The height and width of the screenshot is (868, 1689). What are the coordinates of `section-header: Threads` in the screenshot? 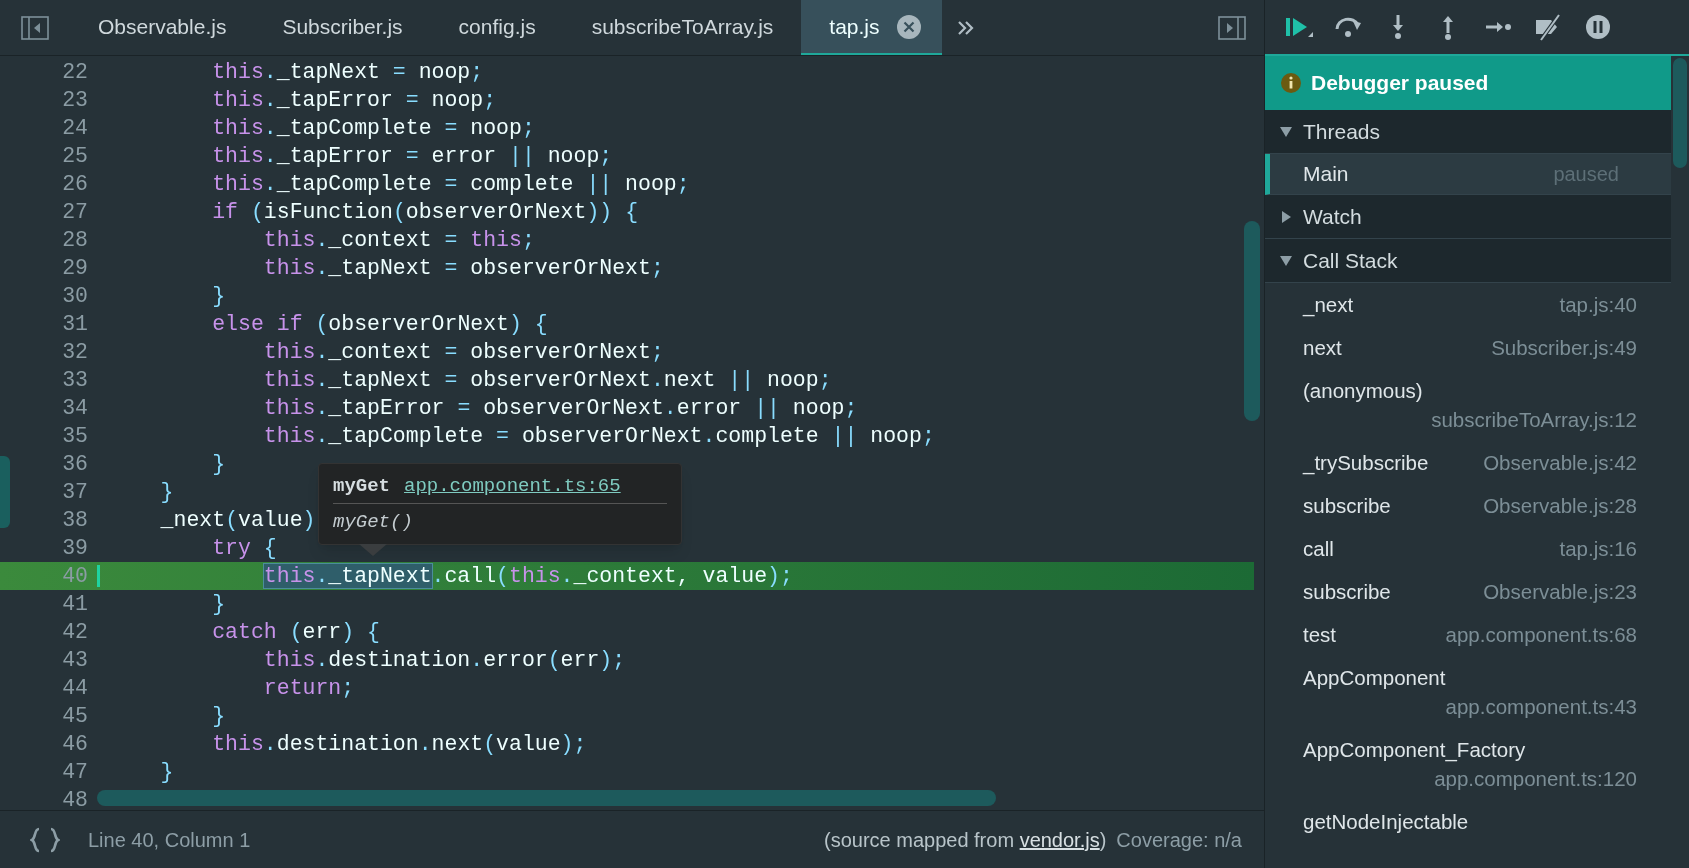 It's located at (1468, 132).